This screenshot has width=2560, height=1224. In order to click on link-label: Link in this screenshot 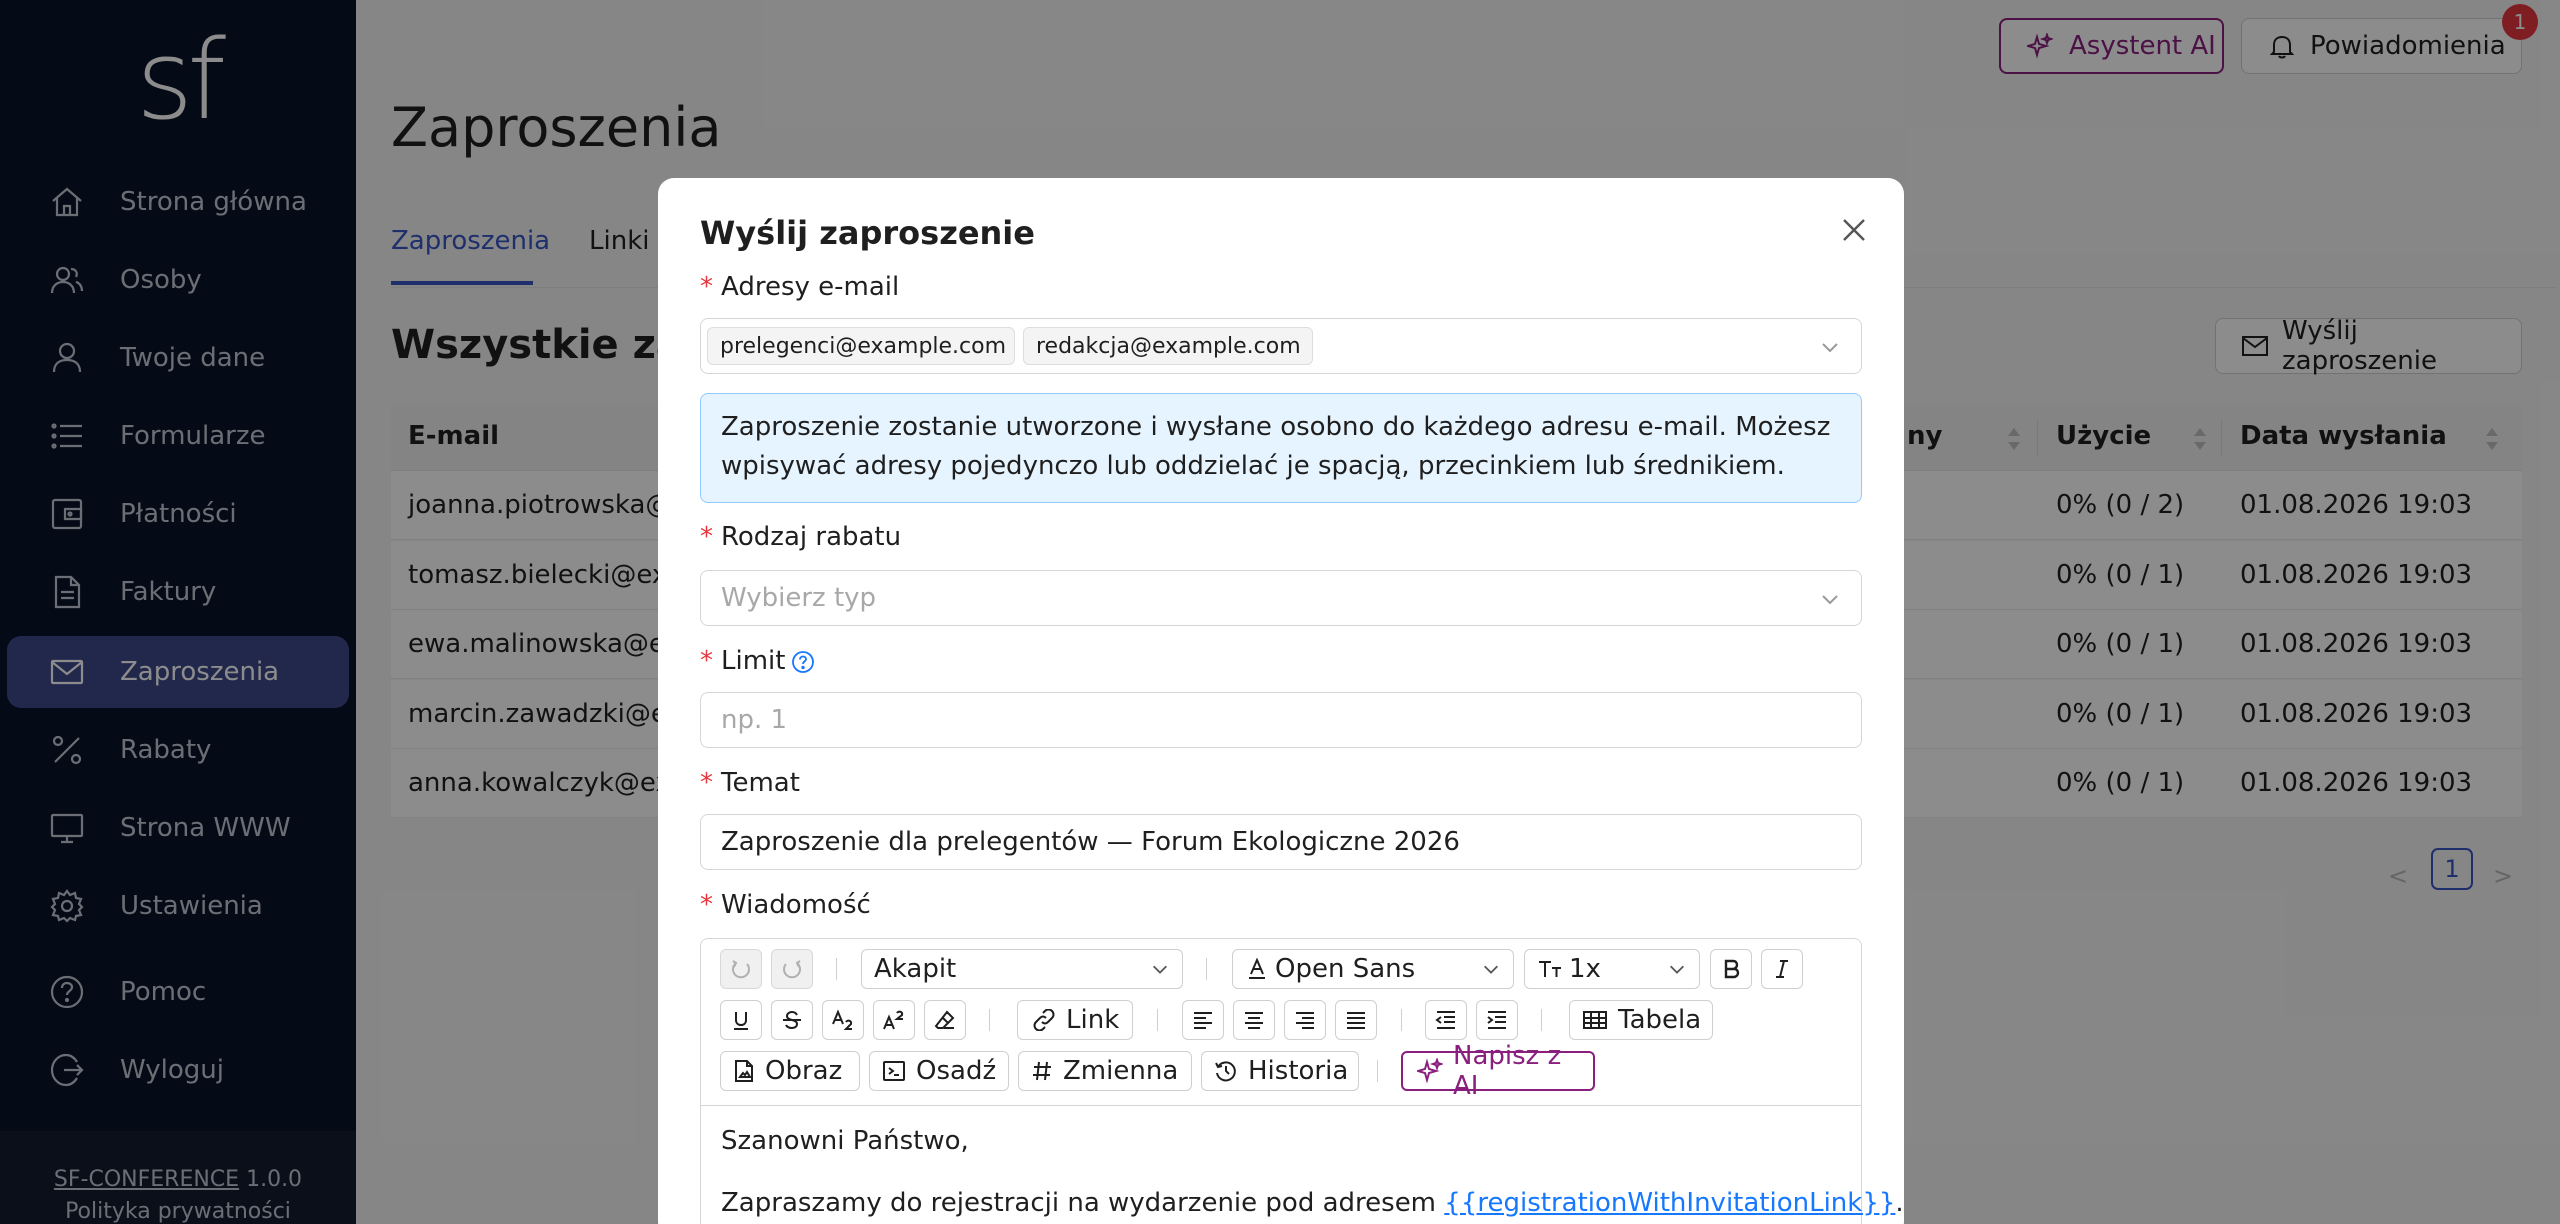, I will do `click(1093, 1020)`.